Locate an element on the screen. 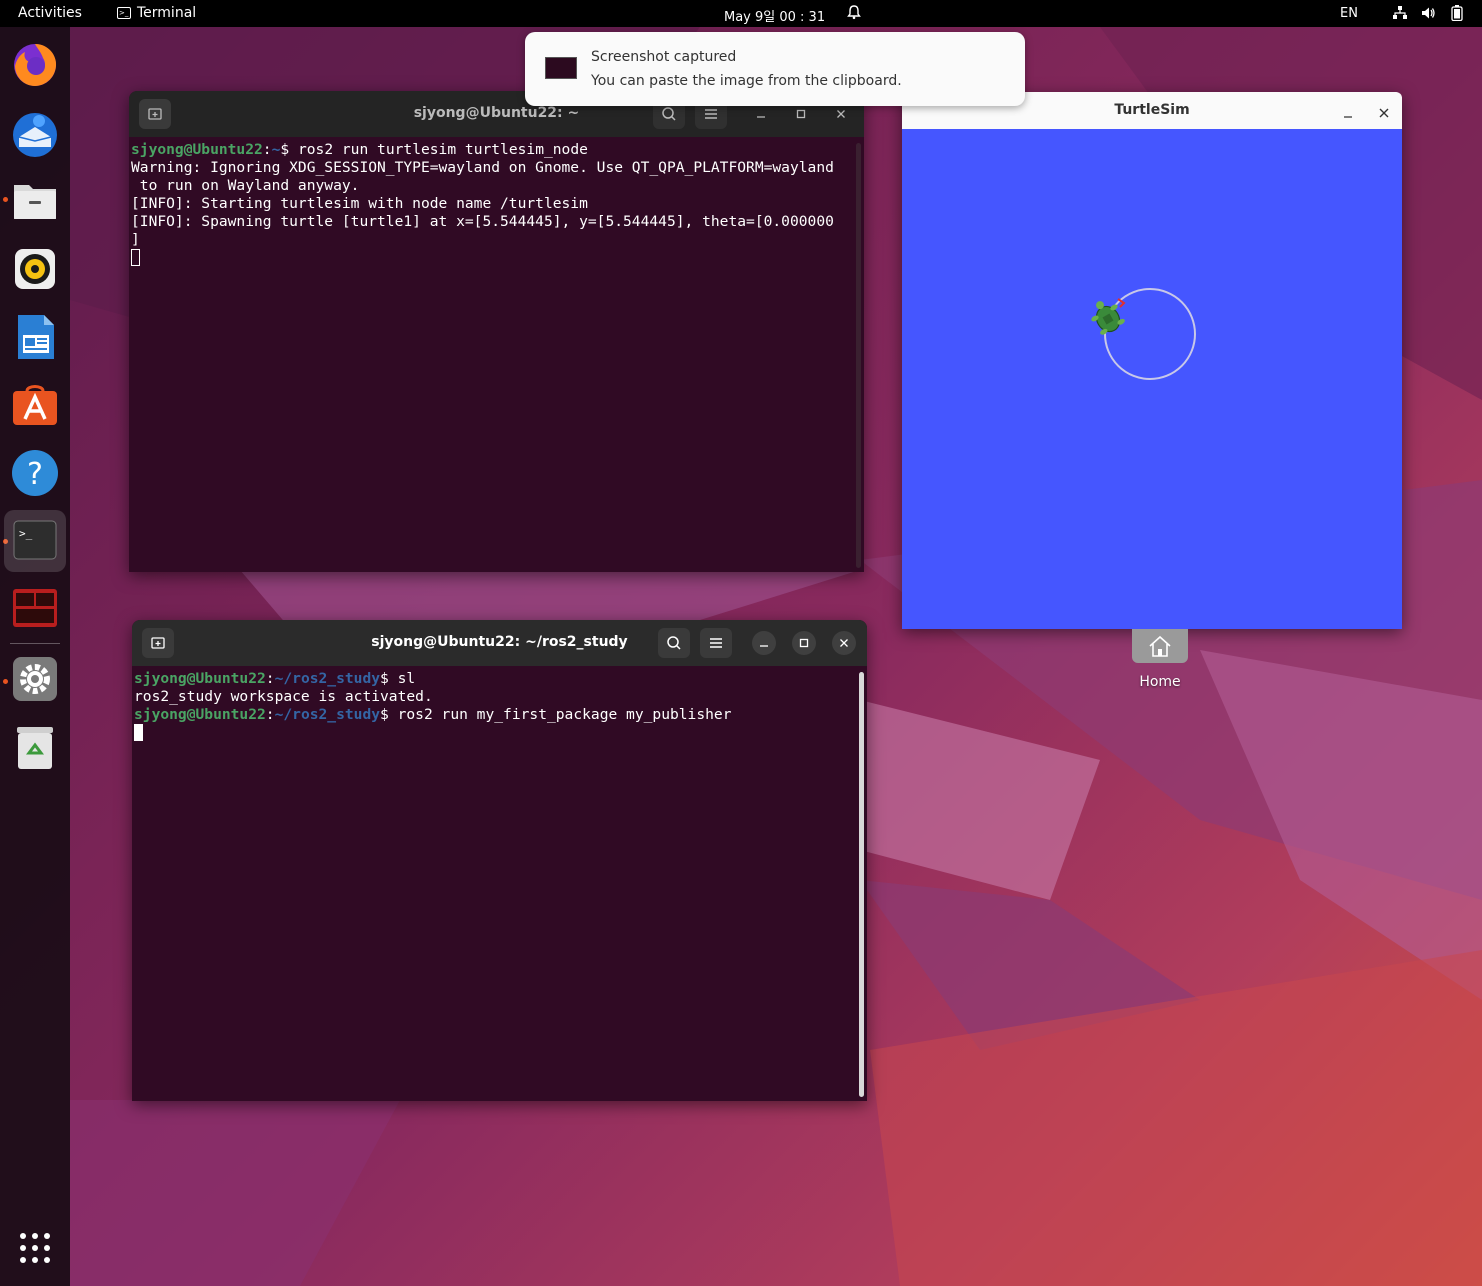  rhythmbox-icon is located at coordinates (35, 269).